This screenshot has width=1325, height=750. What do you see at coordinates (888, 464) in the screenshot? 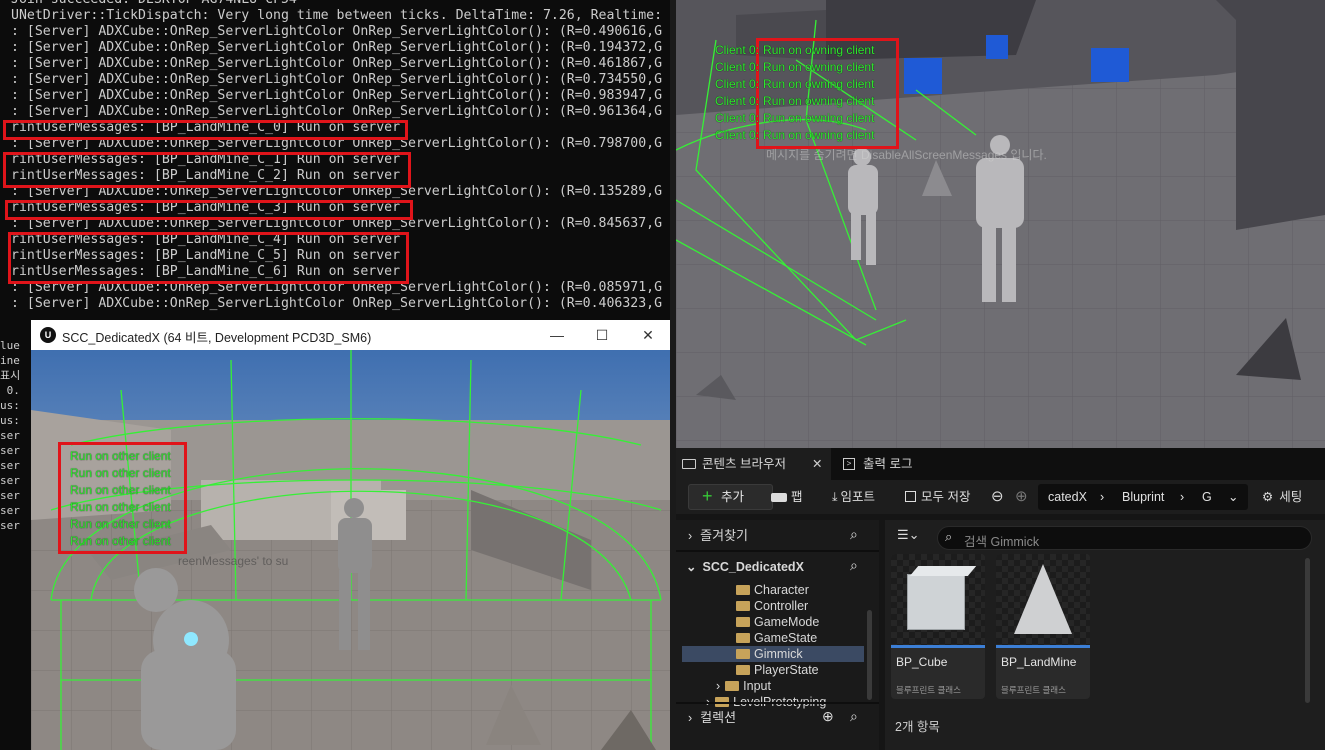
I see `tab-output-log-label: 출력 로그` at bounding box center [888, 464].